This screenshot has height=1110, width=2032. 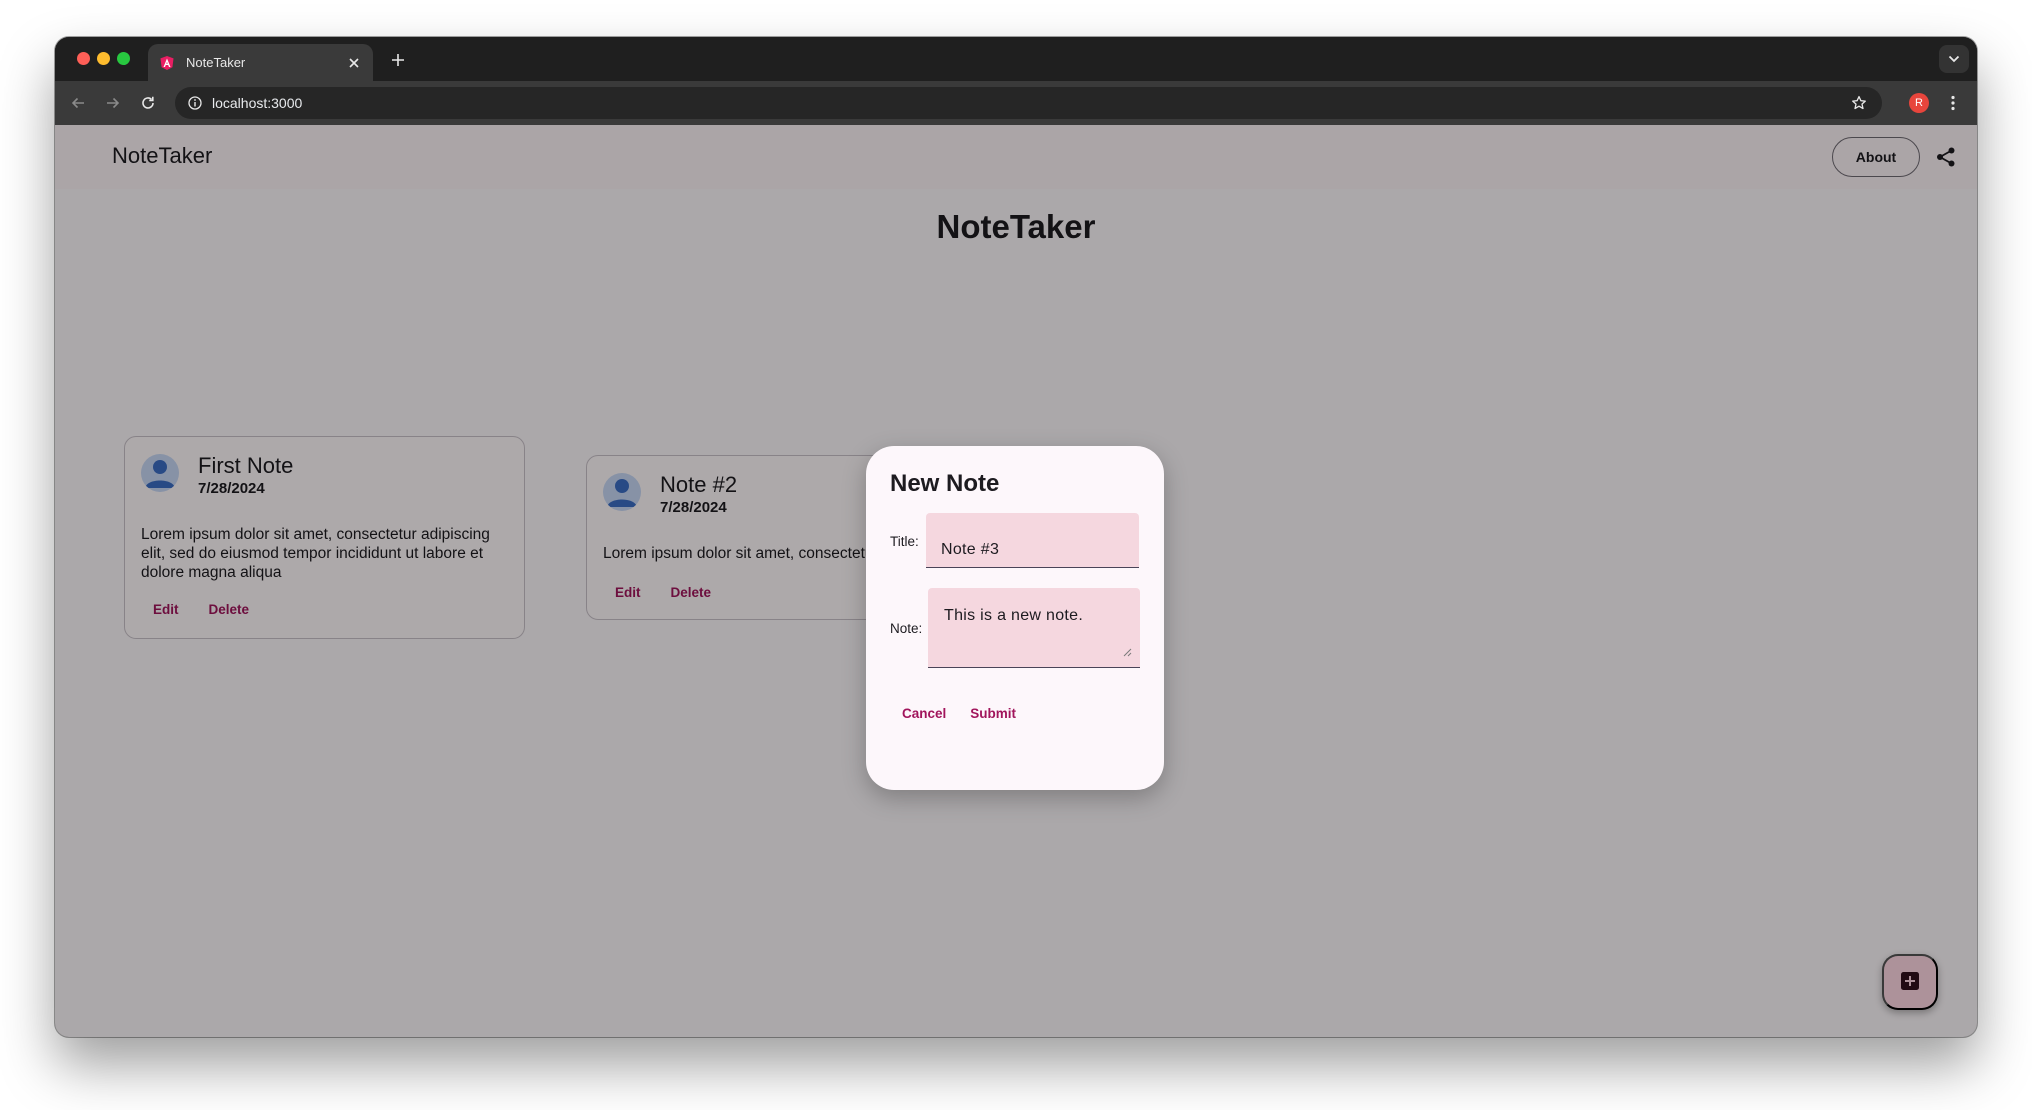 What do you see at coordinates (1954, 59) in the screenshot?
I see `tab-search-chevron-icon` at bounding box center [1954, 59].